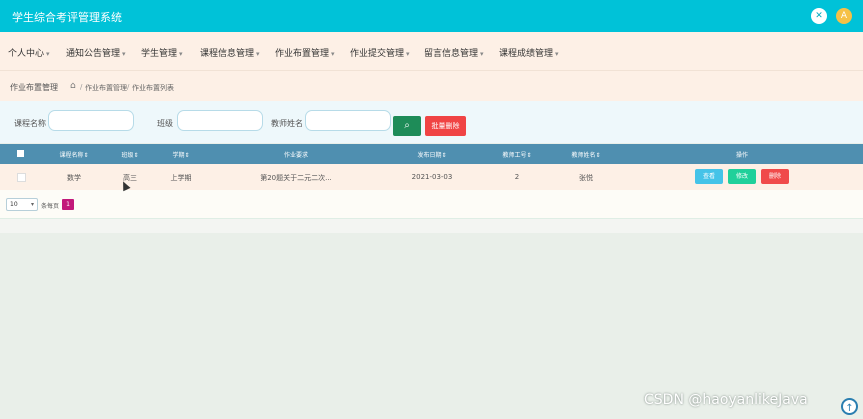 The height and width of the screenshot is (419, 863). Describe the element at coordinates (26, 54) in the screenshot. I see `nav-label: 个人中心` at that location.